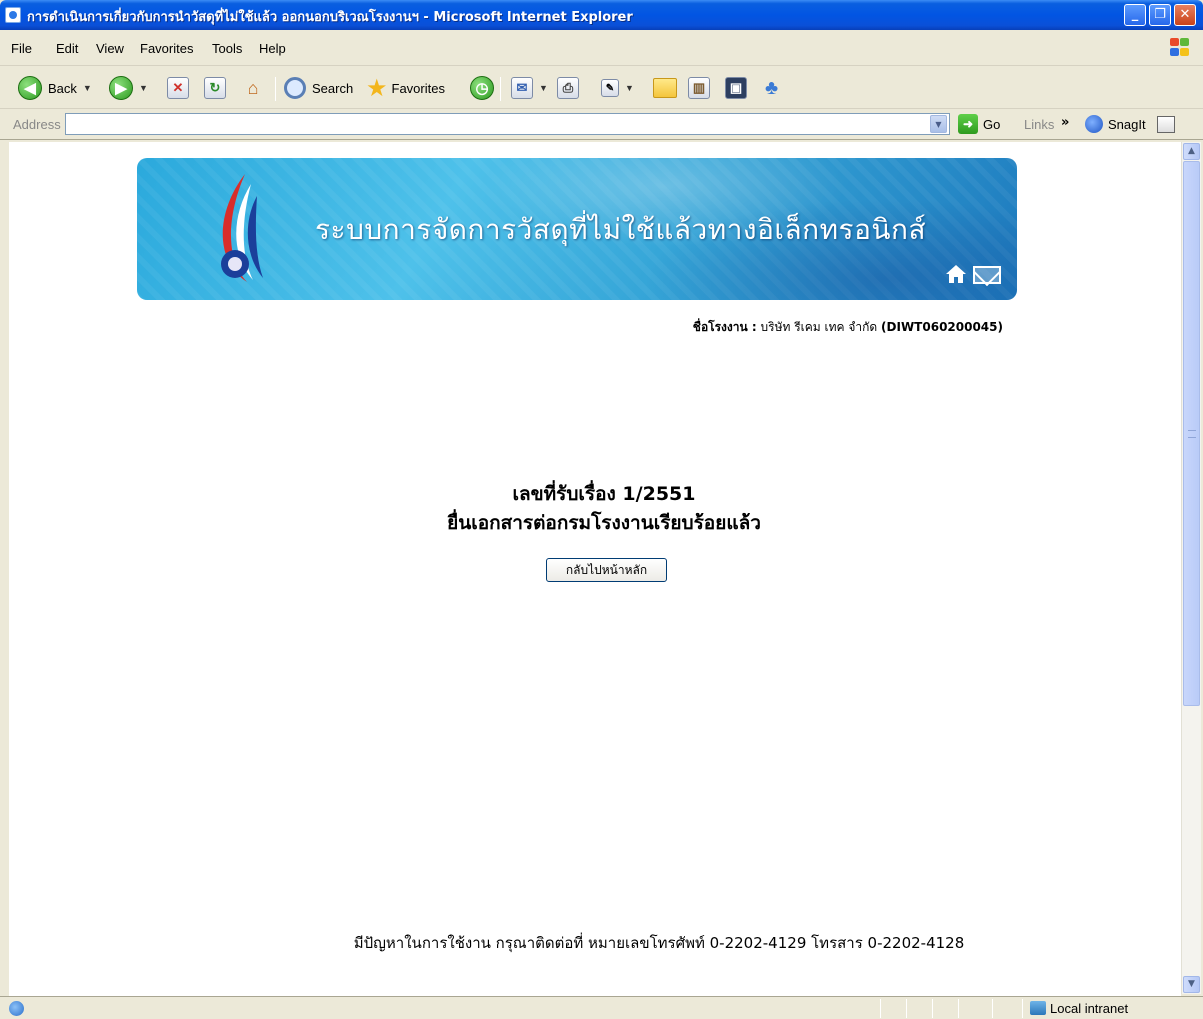 The image size is (1203, 1019). I want to click on print-button: ⎙, so click(568, 88).